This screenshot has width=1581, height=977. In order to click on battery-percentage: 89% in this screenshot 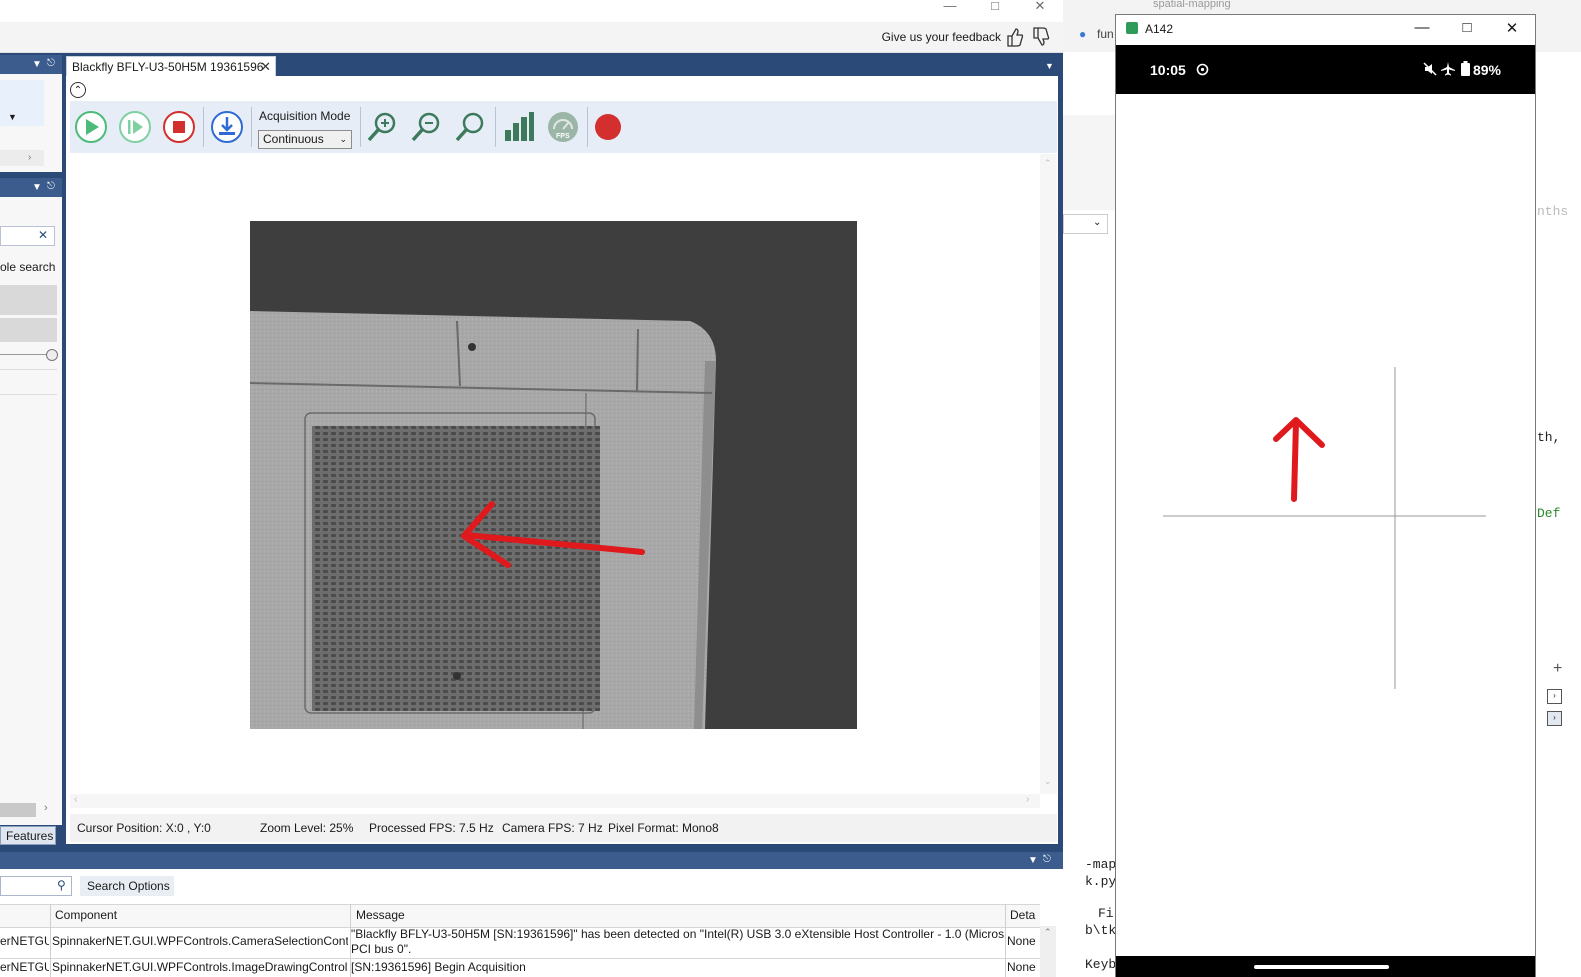, I will do `click(1486, 70)`.